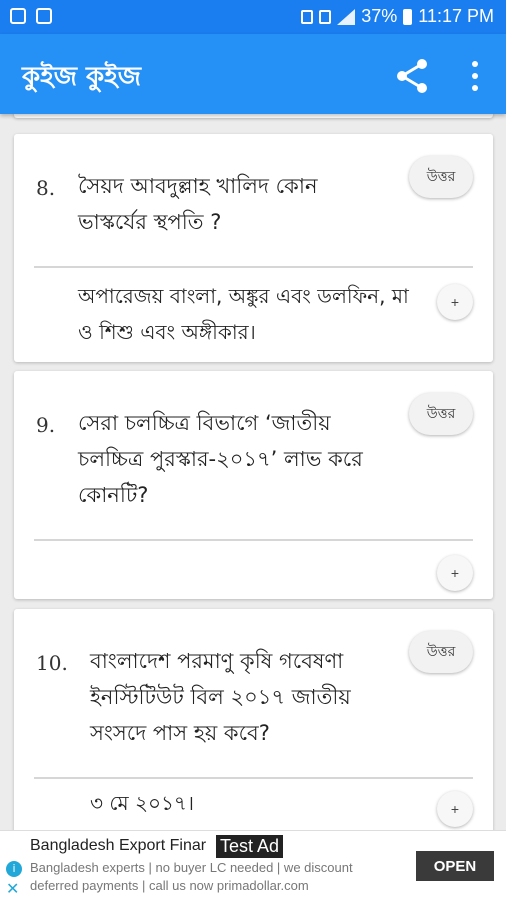  I want to click on battery-icon, so click(408, 16).